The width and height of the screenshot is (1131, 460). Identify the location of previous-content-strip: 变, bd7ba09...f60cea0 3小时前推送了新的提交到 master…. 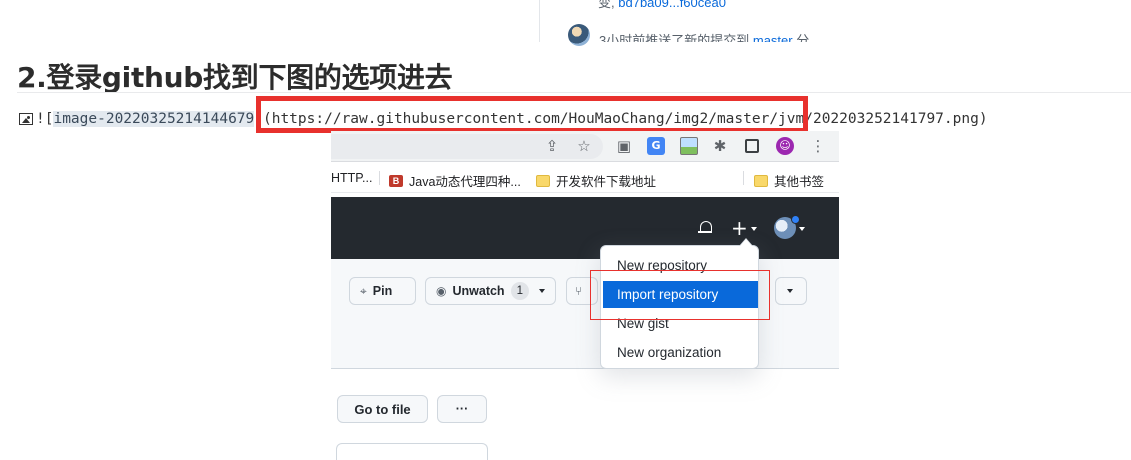
(565, 23).